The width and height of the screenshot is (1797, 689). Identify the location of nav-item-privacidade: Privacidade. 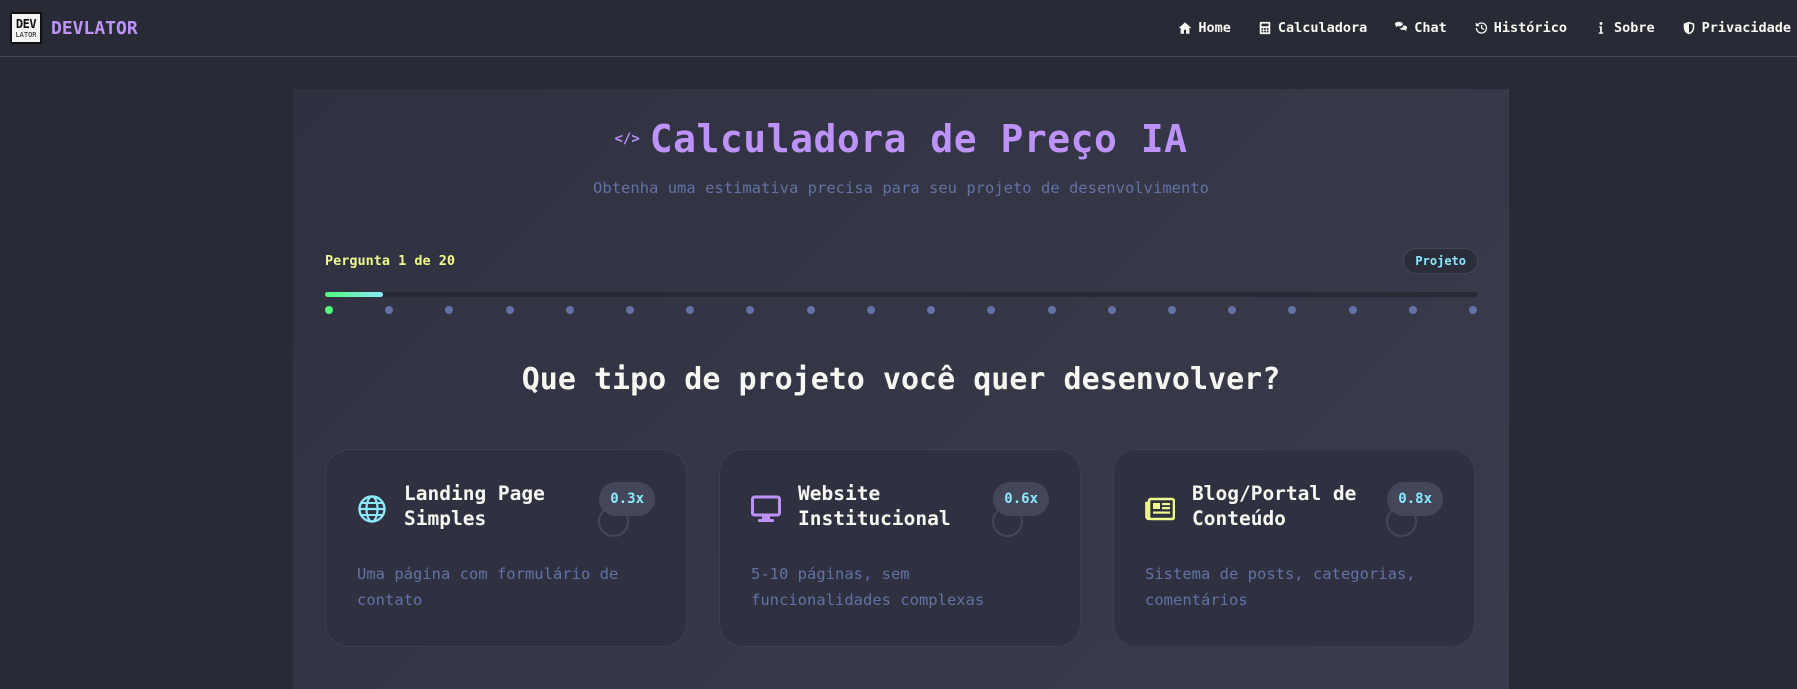
(1736, 28).